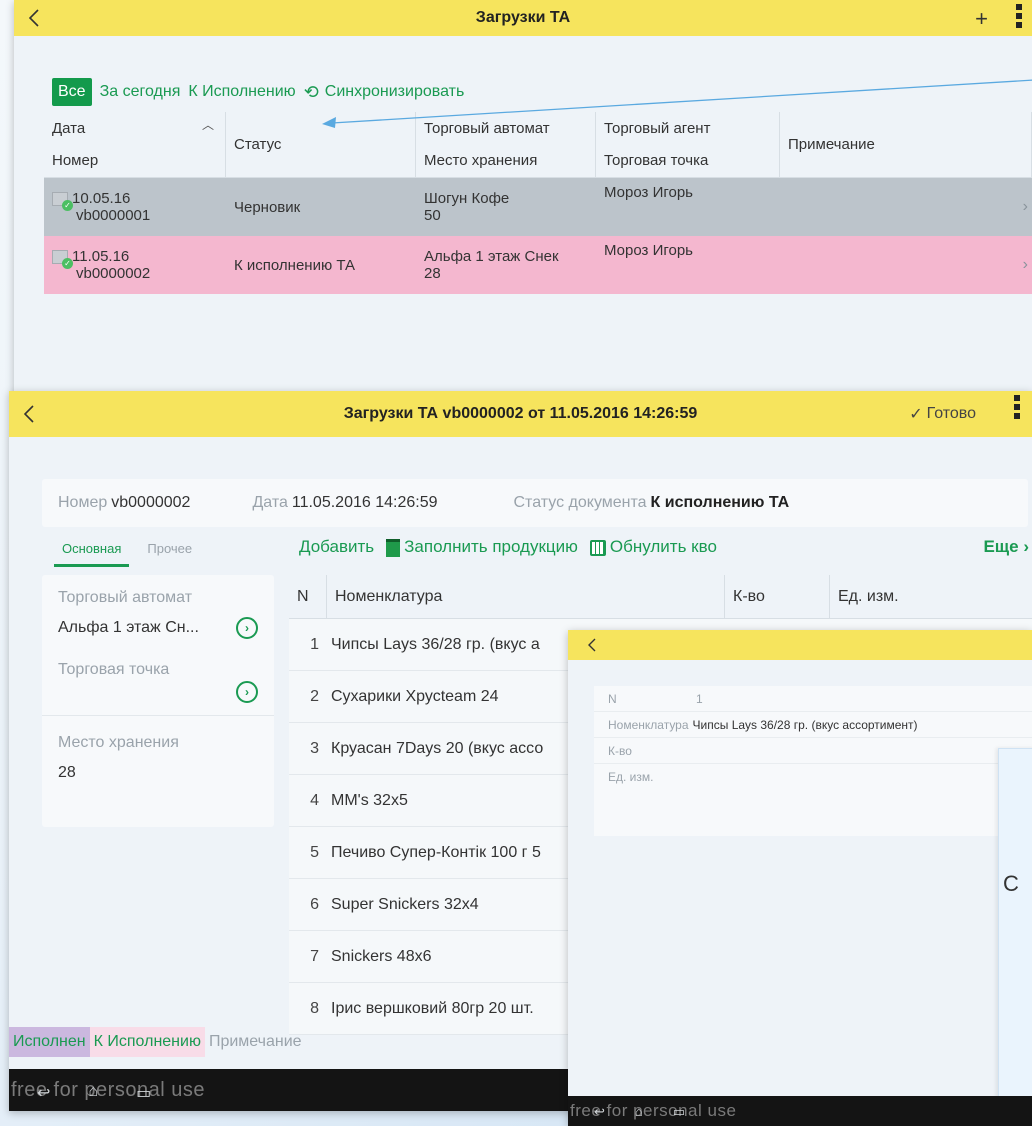 The height and width of the screenshot is (1126, 1032). What do you see at coordinates (114, 669) in the screenshot?
I see `point-label: Торговая точка` at bounding box center [114, 669].